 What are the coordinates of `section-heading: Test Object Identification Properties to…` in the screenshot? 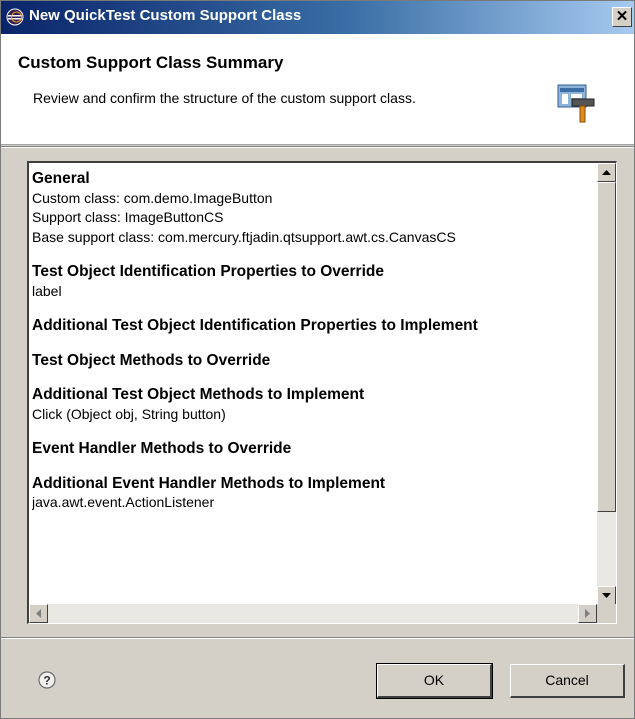 It's located at (208, 271).